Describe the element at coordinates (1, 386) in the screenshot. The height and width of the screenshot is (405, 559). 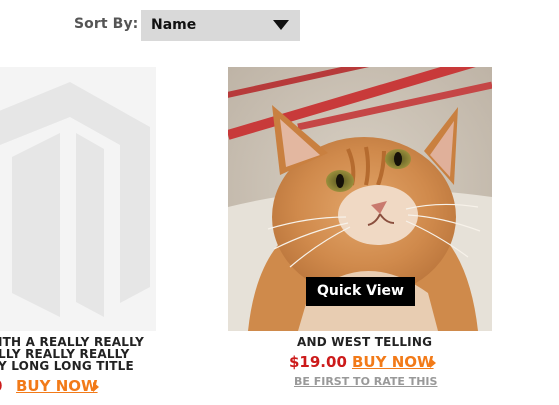
I see `product-price: 0` at that location.